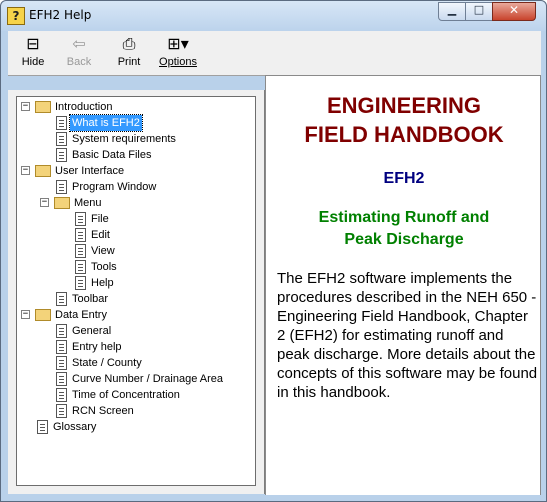 The width and height of the screenshot is (547, 502). I want to click on close-icon: ✕, so click(514, 10).